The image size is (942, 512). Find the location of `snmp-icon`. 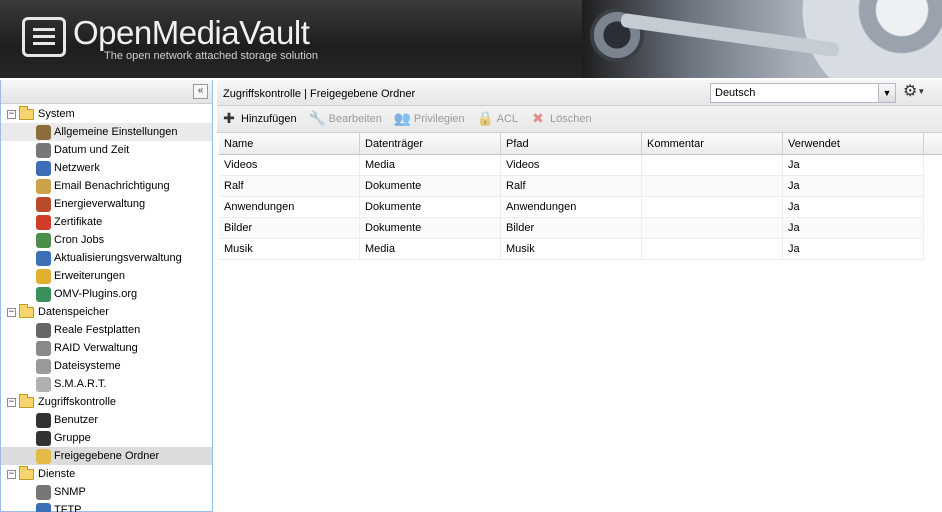

snmp-icon is located at coordinates (43, 492).